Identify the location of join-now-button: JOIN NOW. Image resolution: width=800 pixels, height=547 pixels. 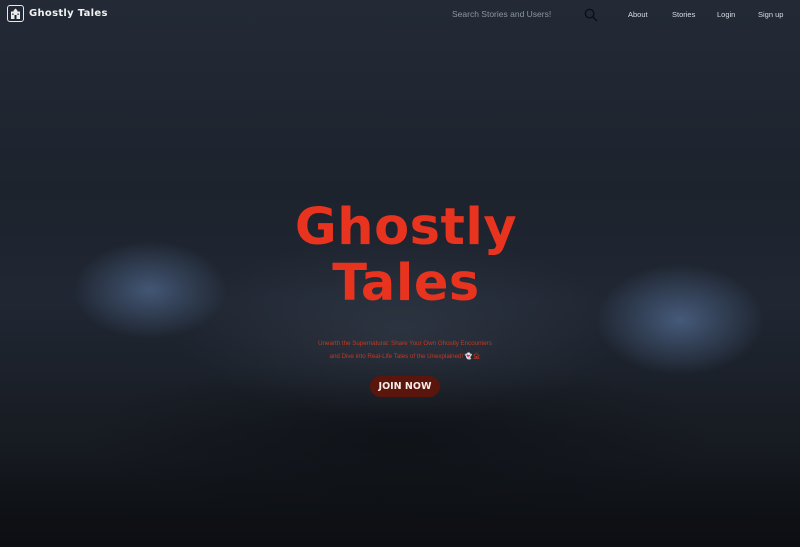
(405, 386).